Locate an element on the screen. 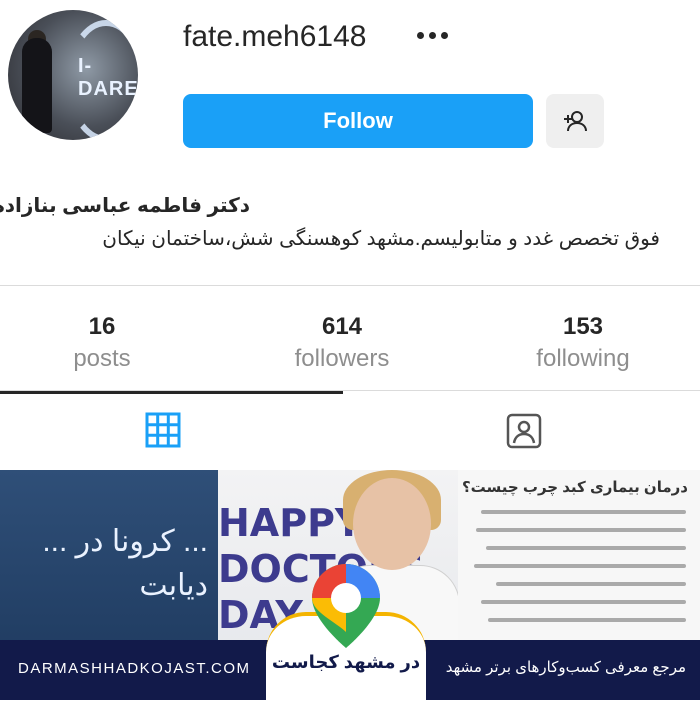  stat-following: 153 following is located at coordinates (583, 343).